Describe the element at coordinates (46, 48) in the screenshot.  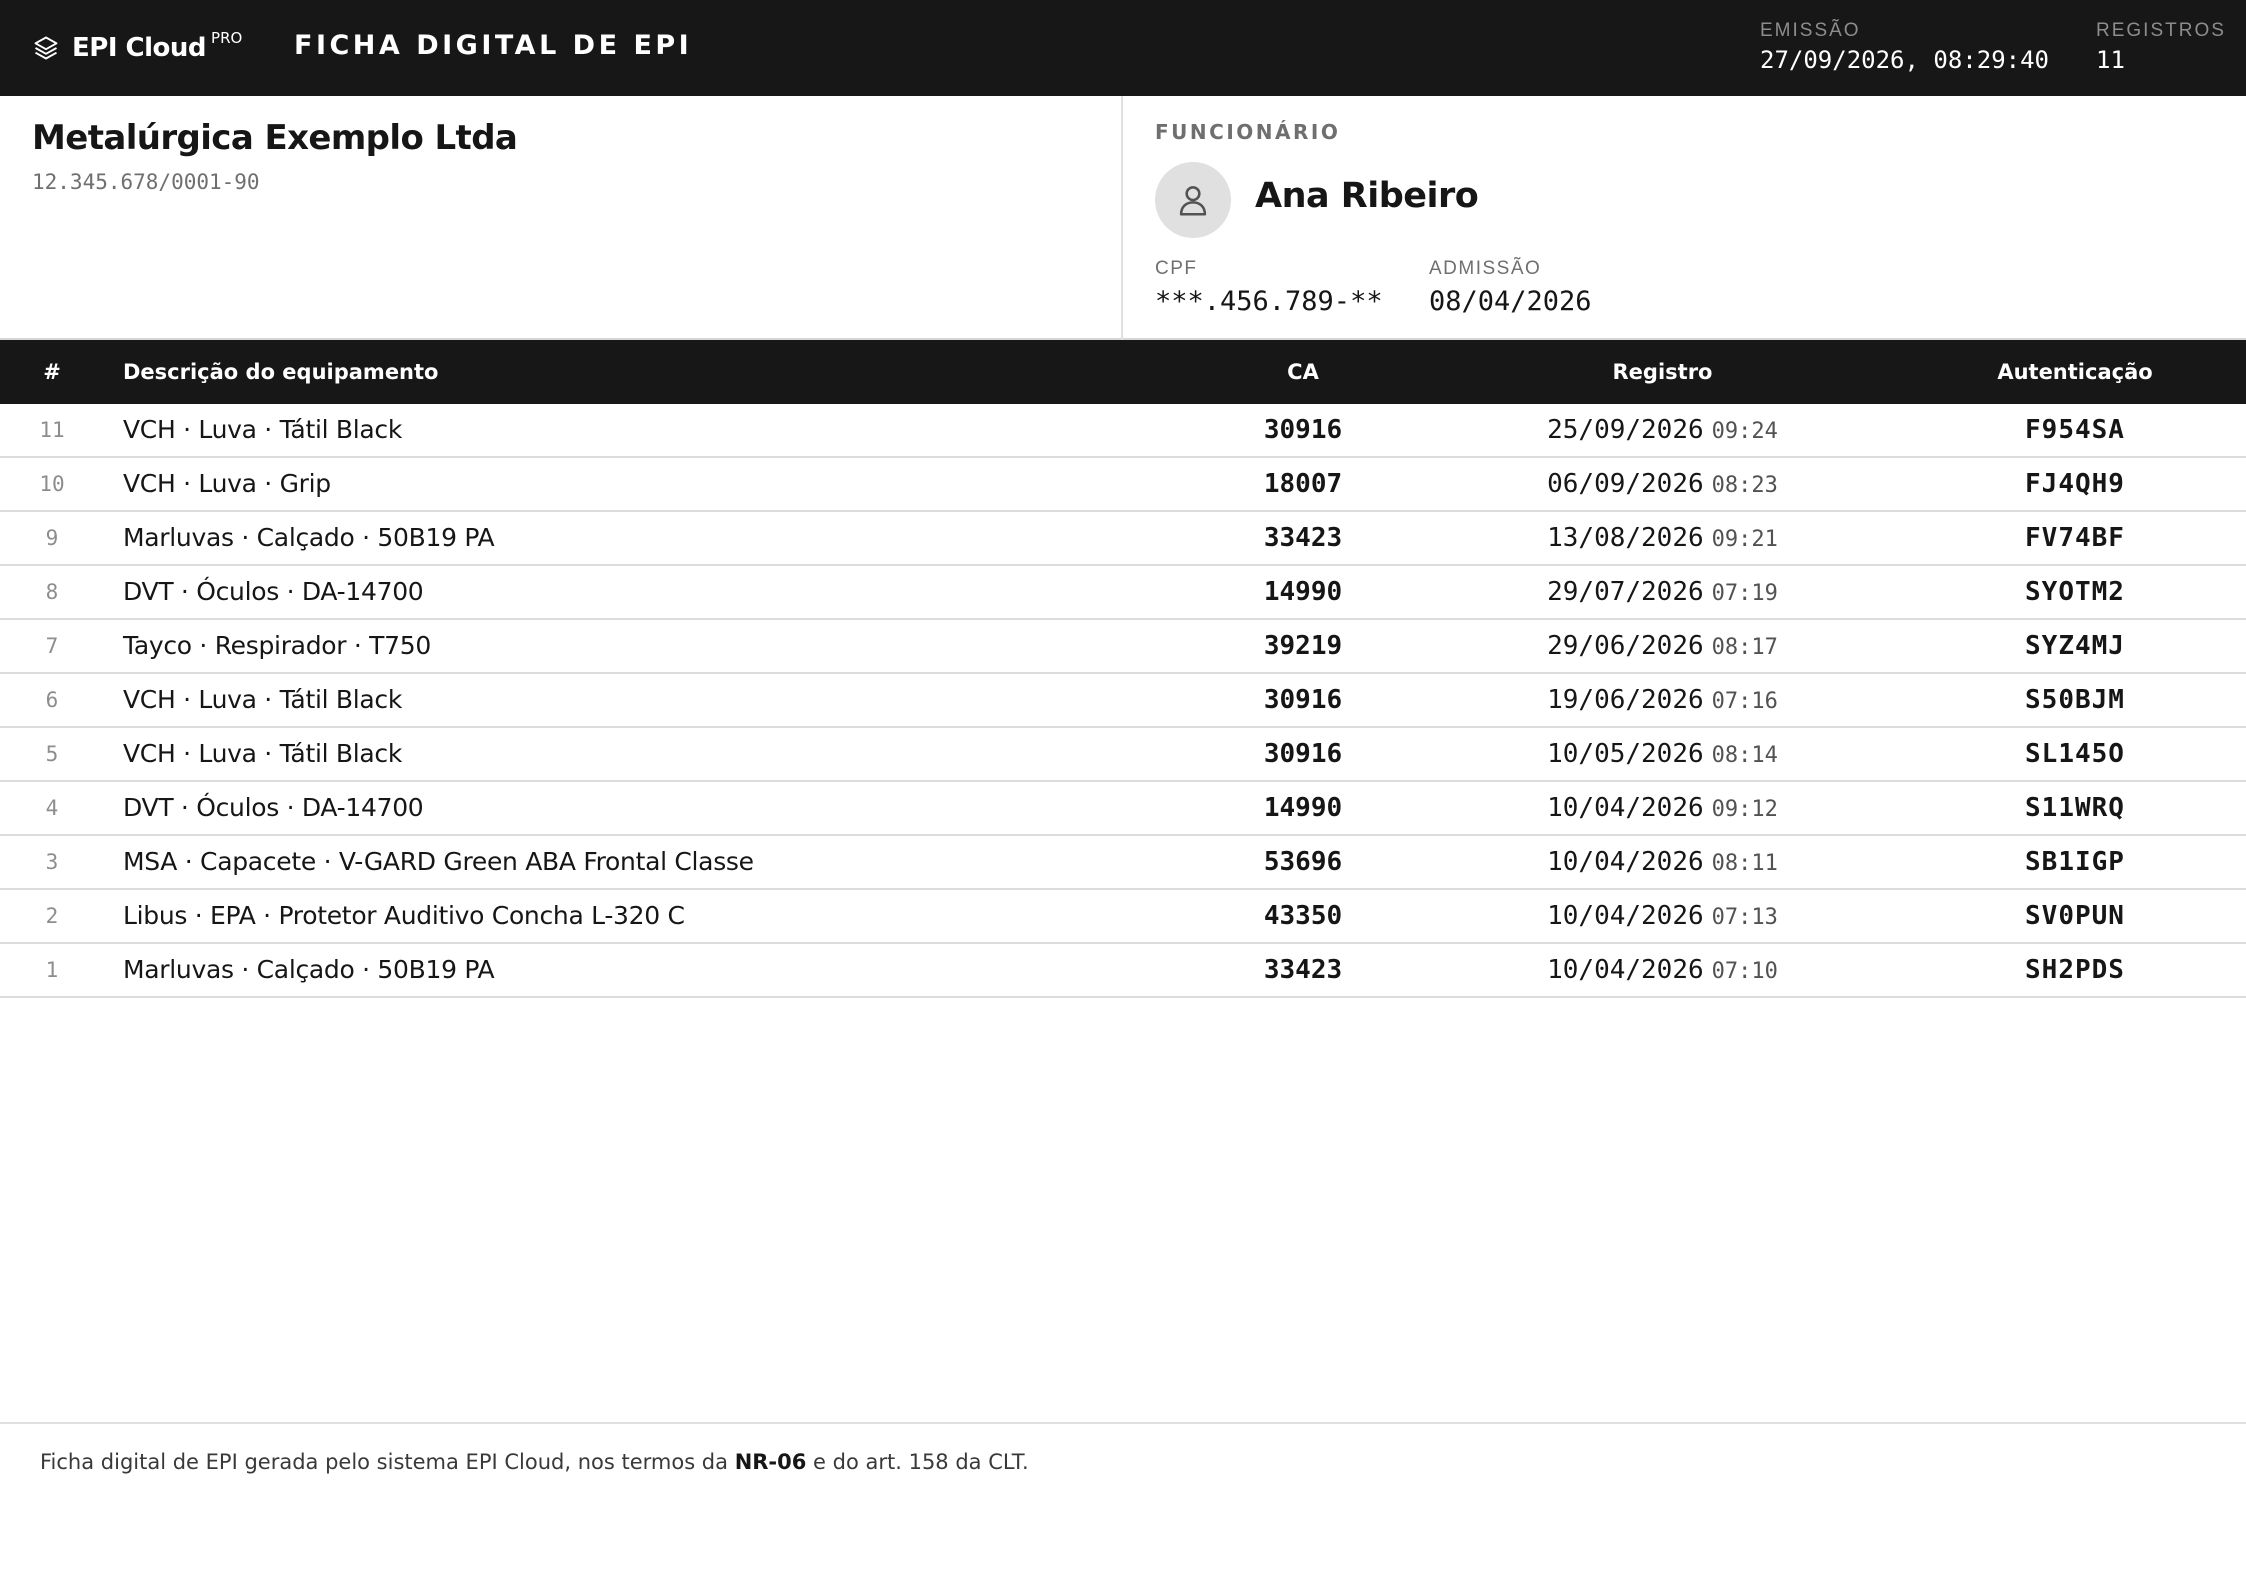
I see `layers-icon` at that location.